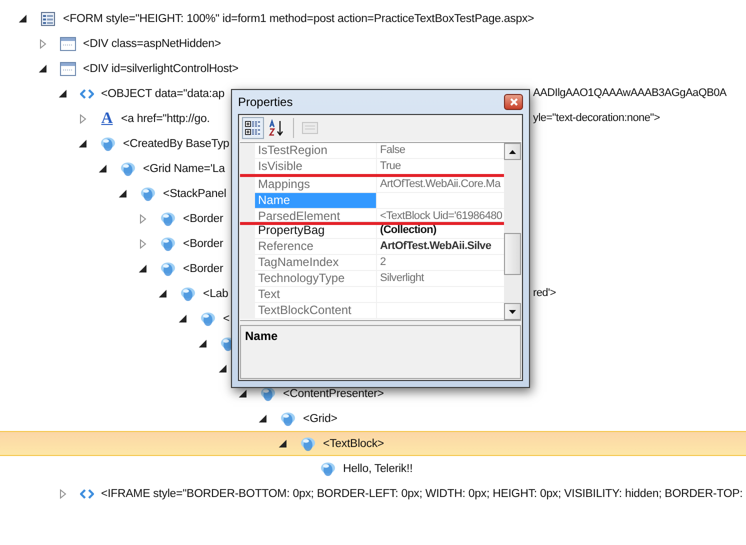  What do you see at coordinates (512, 312) in the screenshot?
I see `down-arrow-icon` at bounding box center [512, 312].